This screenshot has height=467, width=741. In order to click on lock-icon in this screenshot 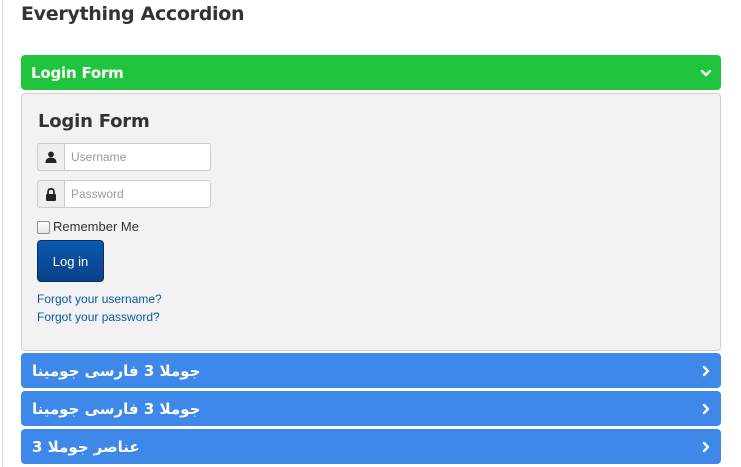, I will do `click(51, 194)`.